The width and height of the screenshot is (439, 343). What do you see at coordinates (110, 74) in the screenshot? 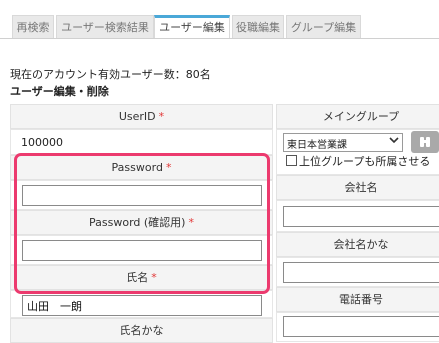
I see `active-user-count: 現在のアカウント有効ユーザー数：80名` at bounding box center [110, 74].